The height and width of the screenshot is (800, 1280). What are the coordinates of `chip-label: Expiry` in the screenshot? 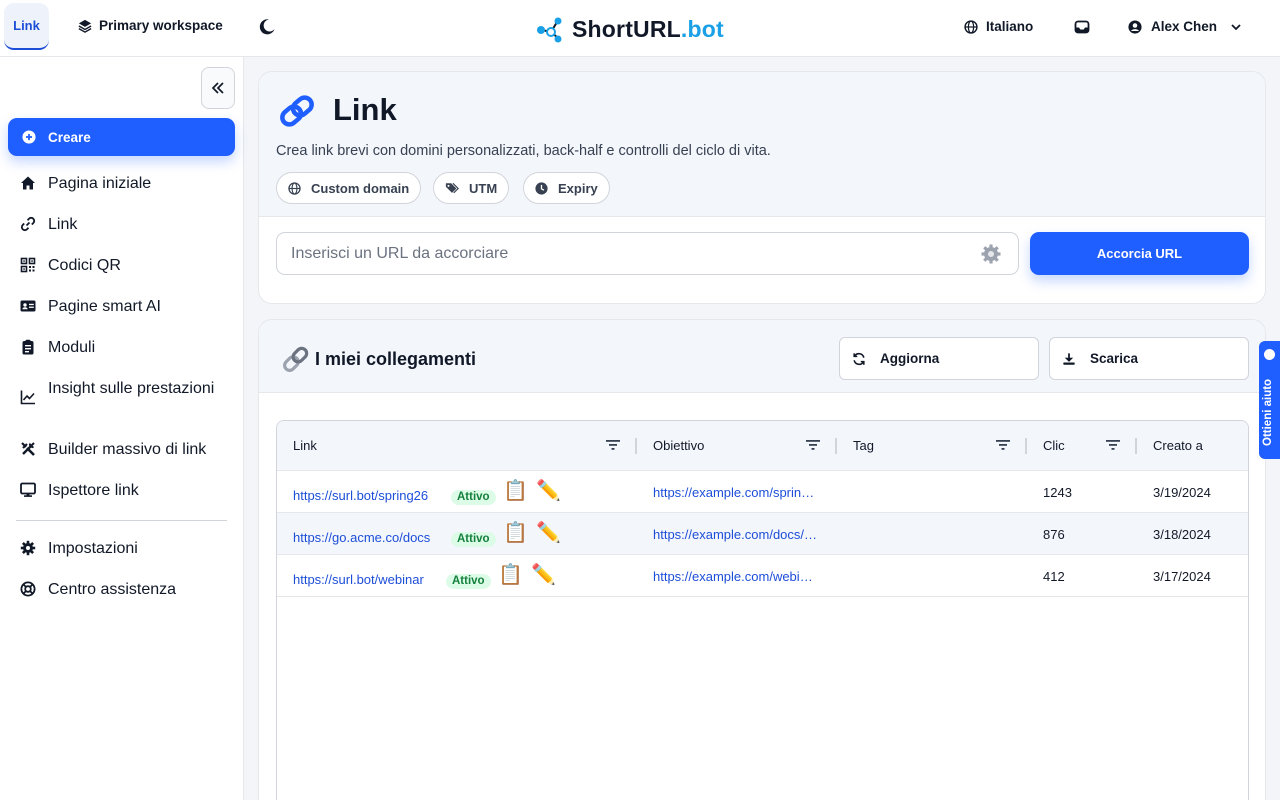 It's located at (578, 188).